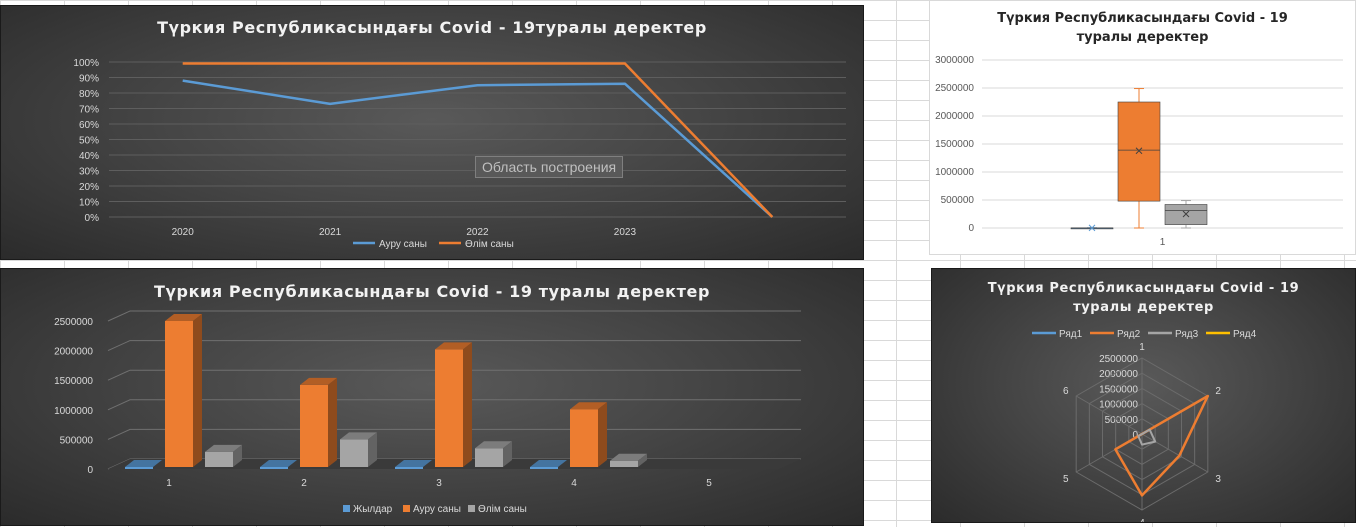 Image resolution: width=1356 pixels, height=527 pixels. What do you see at coordinates (1066, 479) in the screenshot?
I see `radar-axis-label: 5` at bounding box center [1066, 479].